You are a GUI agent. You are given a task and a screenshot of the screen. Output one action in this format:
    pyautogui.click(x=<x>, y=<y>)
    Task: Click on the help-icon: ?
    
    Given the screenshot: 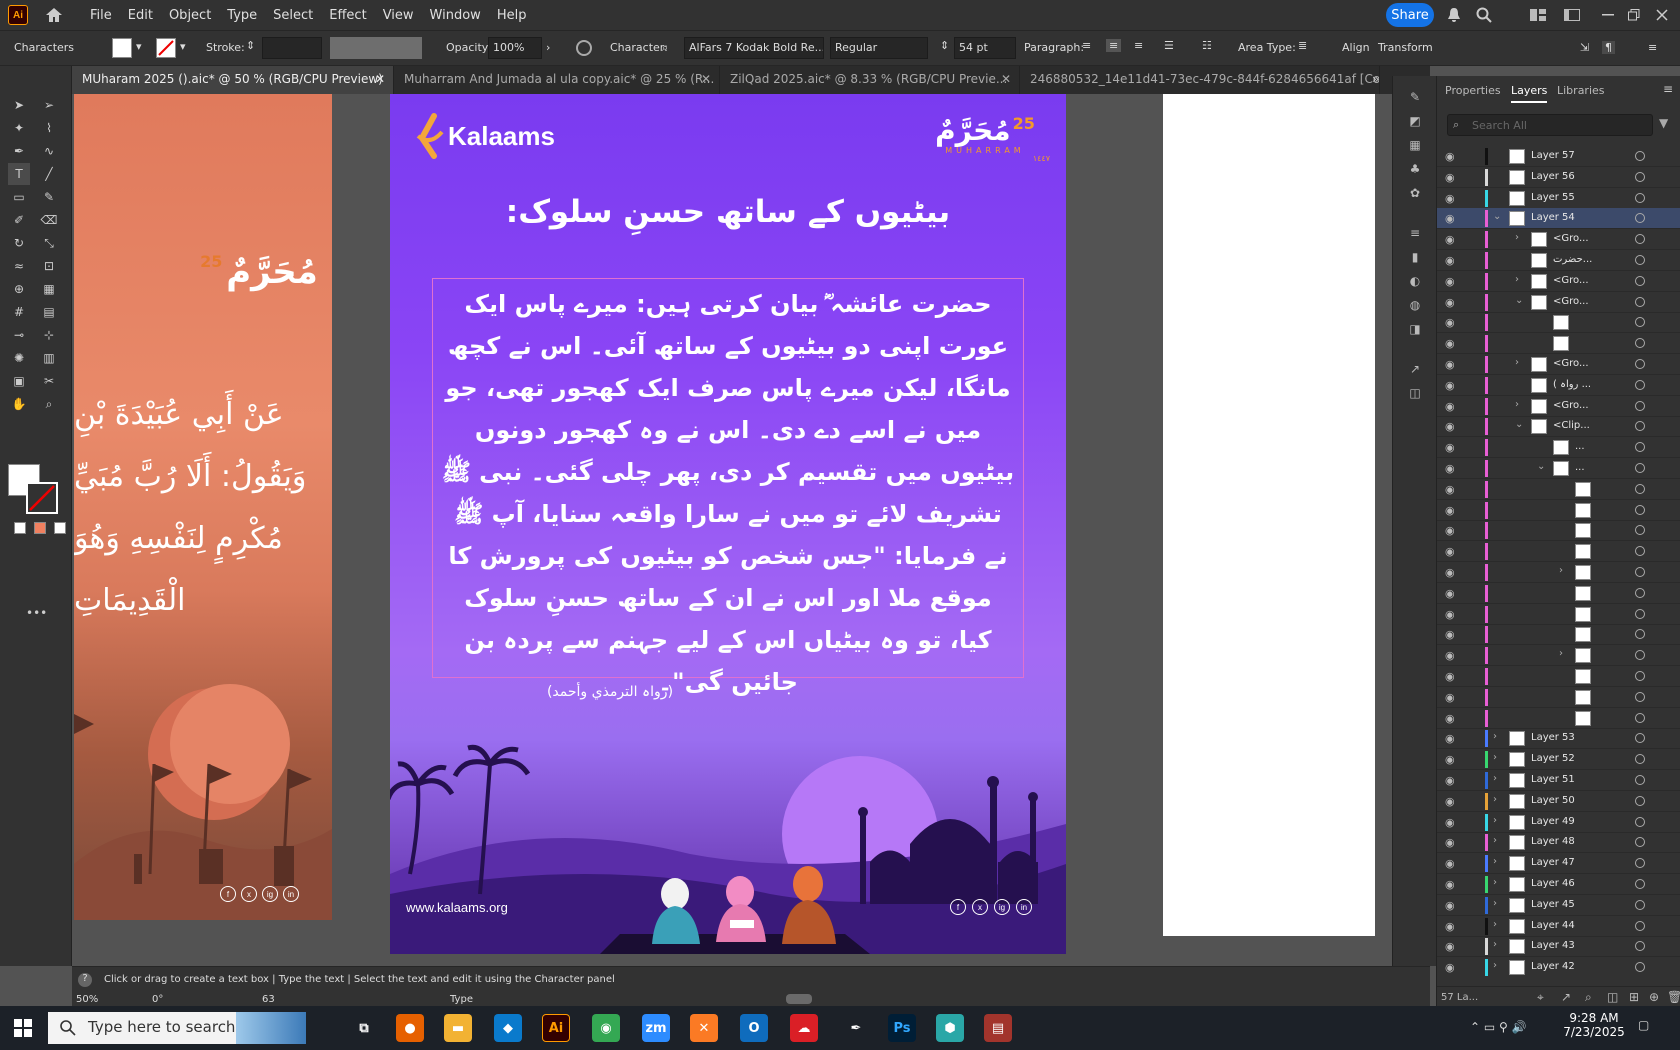 What is the action you would take?
    pyautogui.click(x=85, y=980)
    